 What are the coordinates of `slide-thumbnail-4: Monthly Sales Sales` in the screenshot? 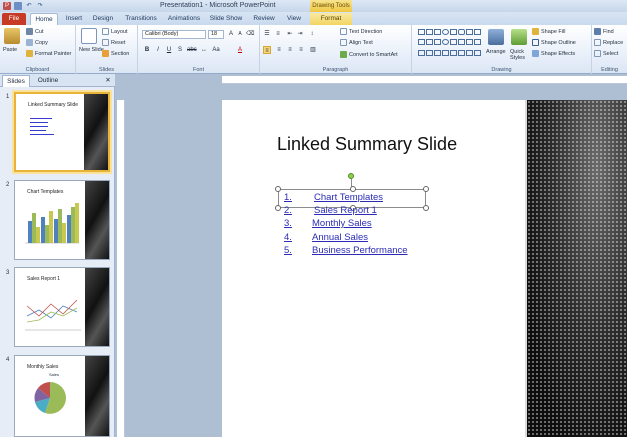 It's located at (62, 396).